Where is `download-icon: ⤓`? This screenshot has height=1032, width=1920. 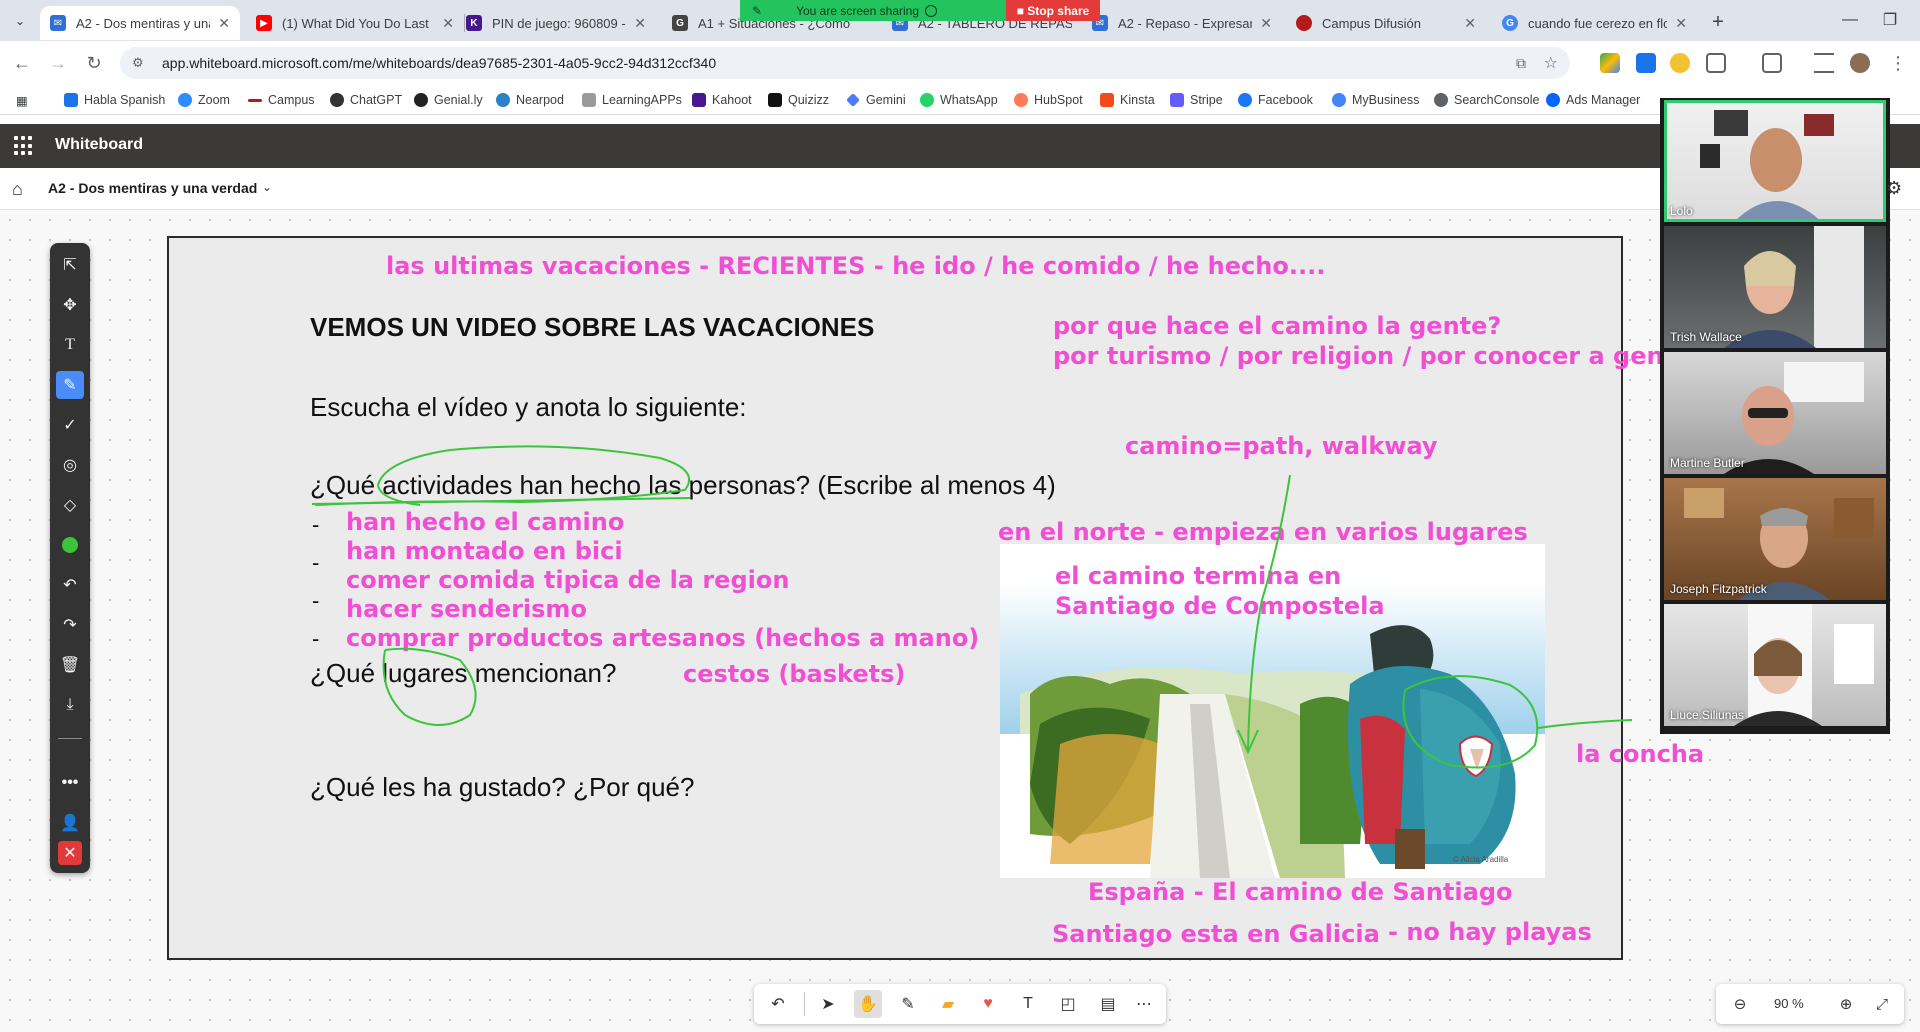 download-icon: ⤓ is located at coordinates (70, 705).